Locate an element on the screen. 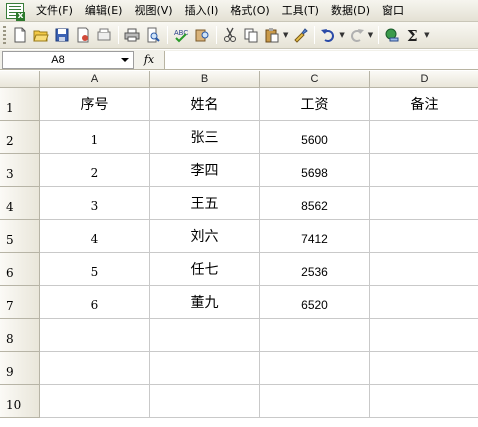  cell-c10 is located at coordinates (315, 401).